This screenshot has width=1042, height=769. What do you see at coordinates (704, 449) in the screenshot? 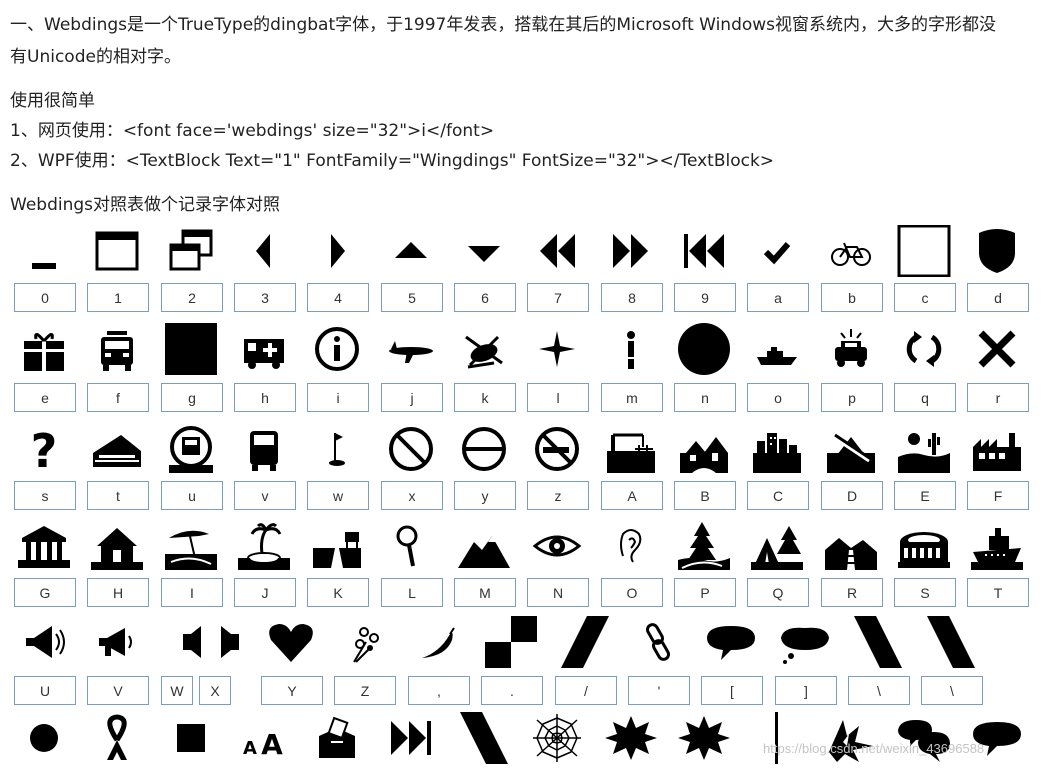
I see `houses-icon` at bounding box center [704, 449].